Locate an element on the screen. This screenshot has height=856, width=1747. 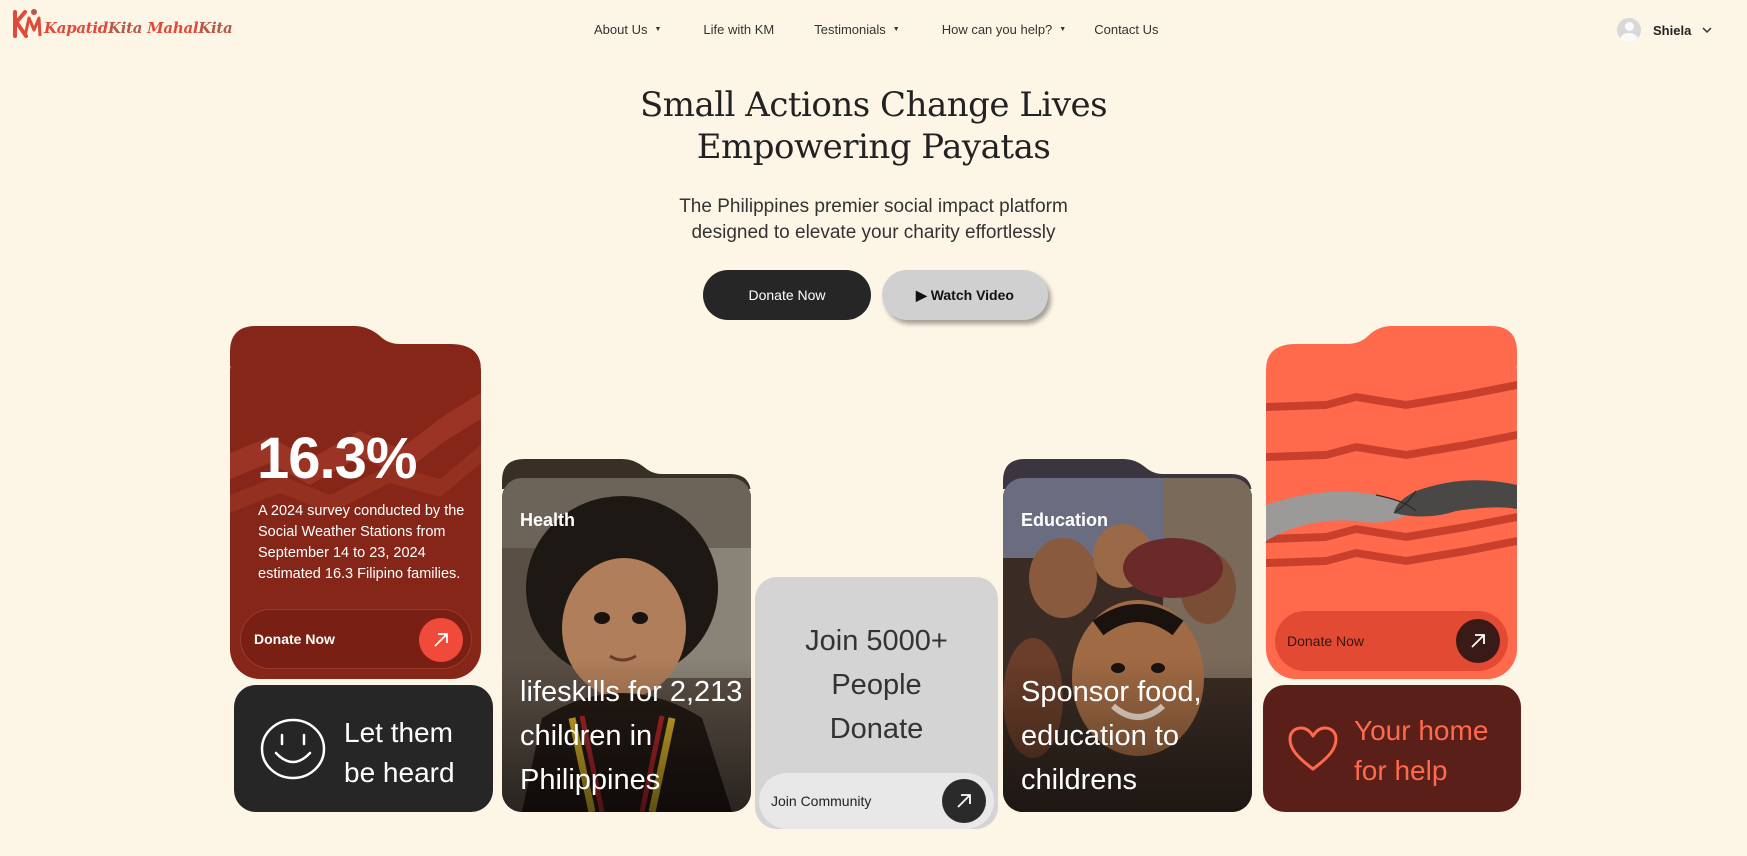
nav-contact-us: Contact Us is located at coordinates (1126, 29).